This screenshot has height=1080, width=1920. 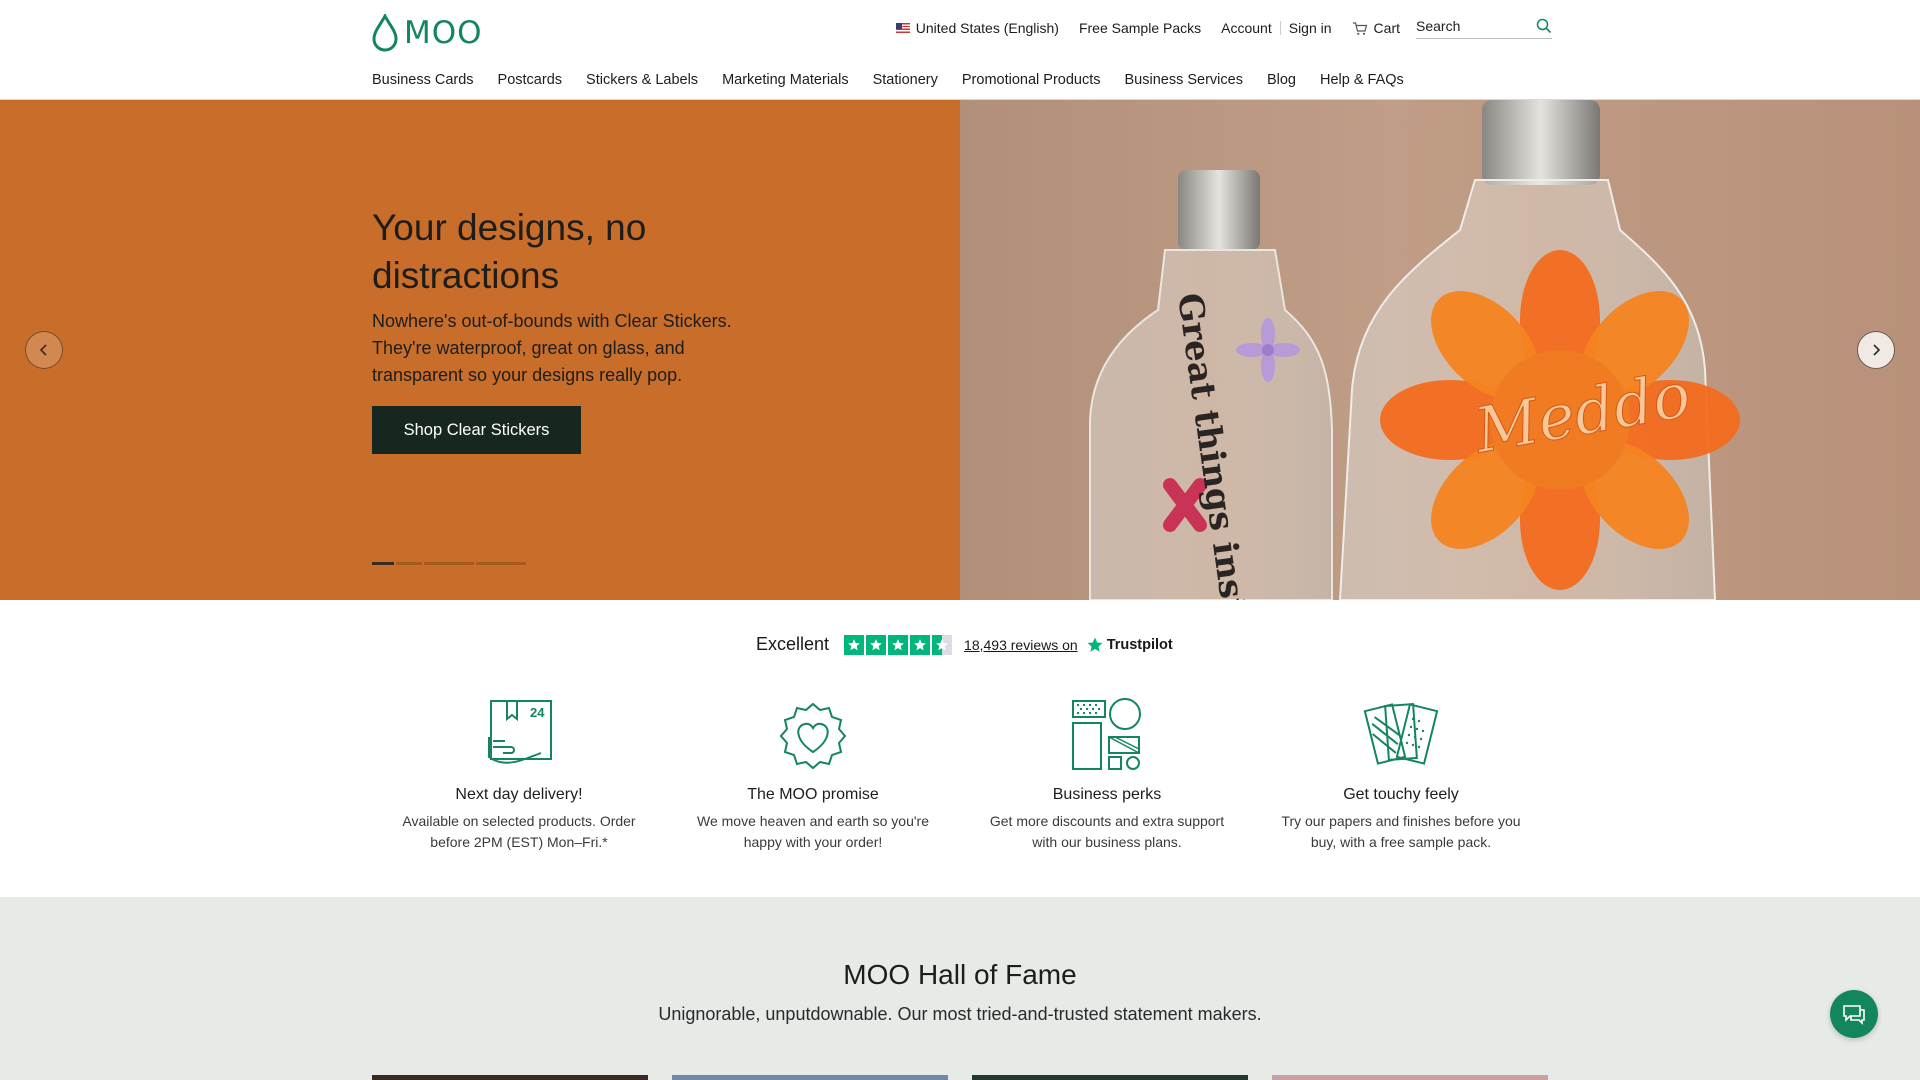 I want to click on free-sample-packs-label: Free Sample Packs, so click(x=1140, y=28).